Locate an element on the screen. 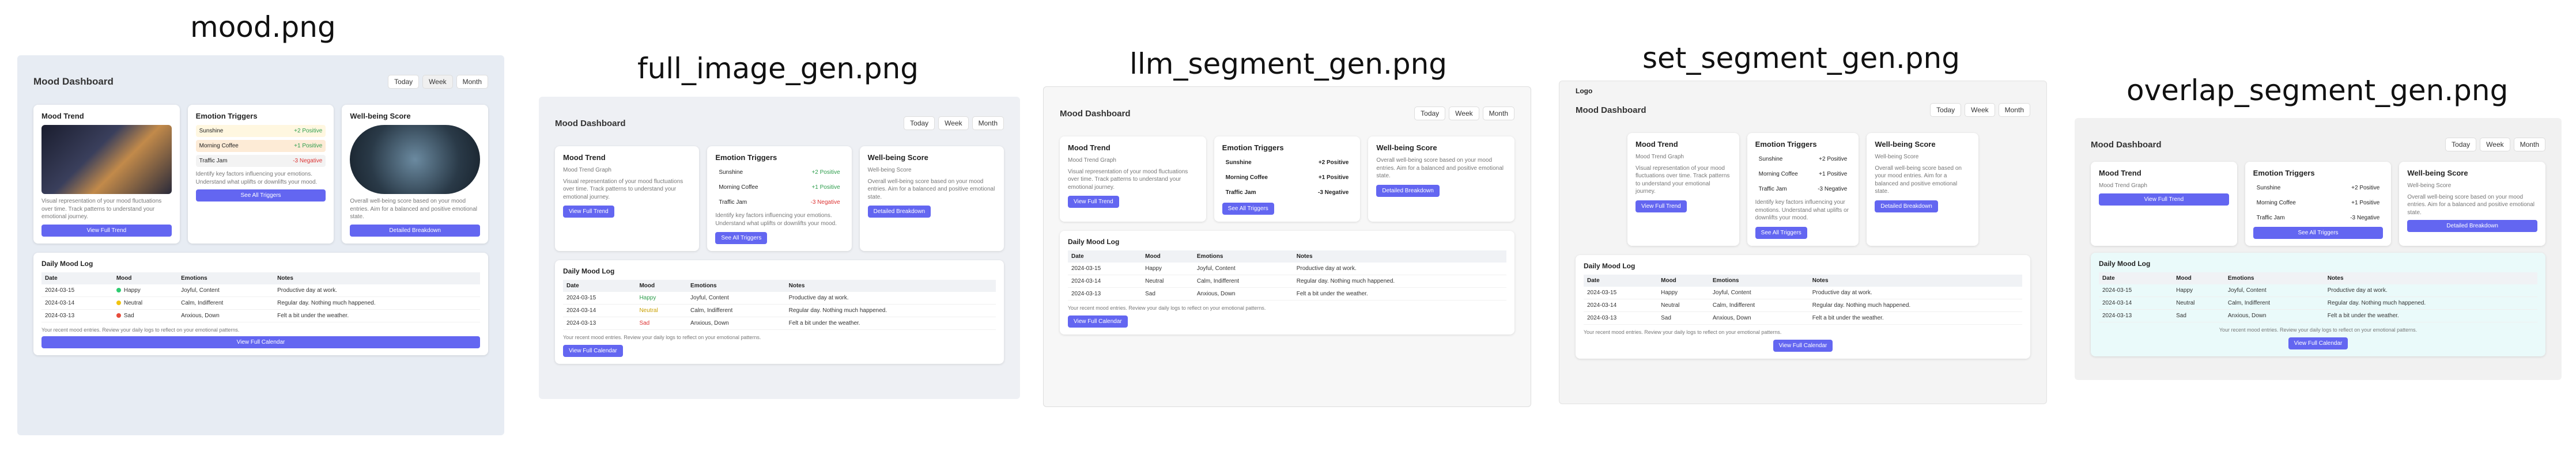  panel-title-1: mood.png is located at coordinates (263, 27).